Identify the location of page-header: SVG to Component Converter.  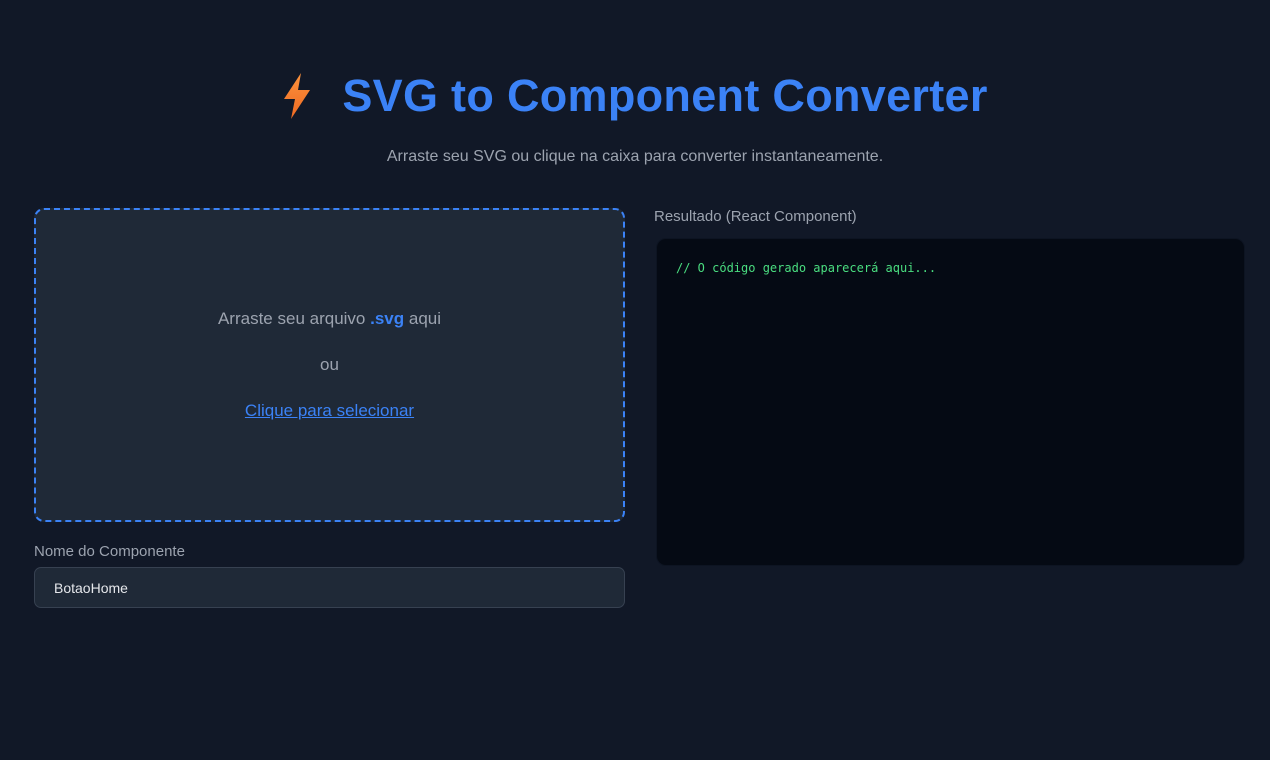
(635, 96).